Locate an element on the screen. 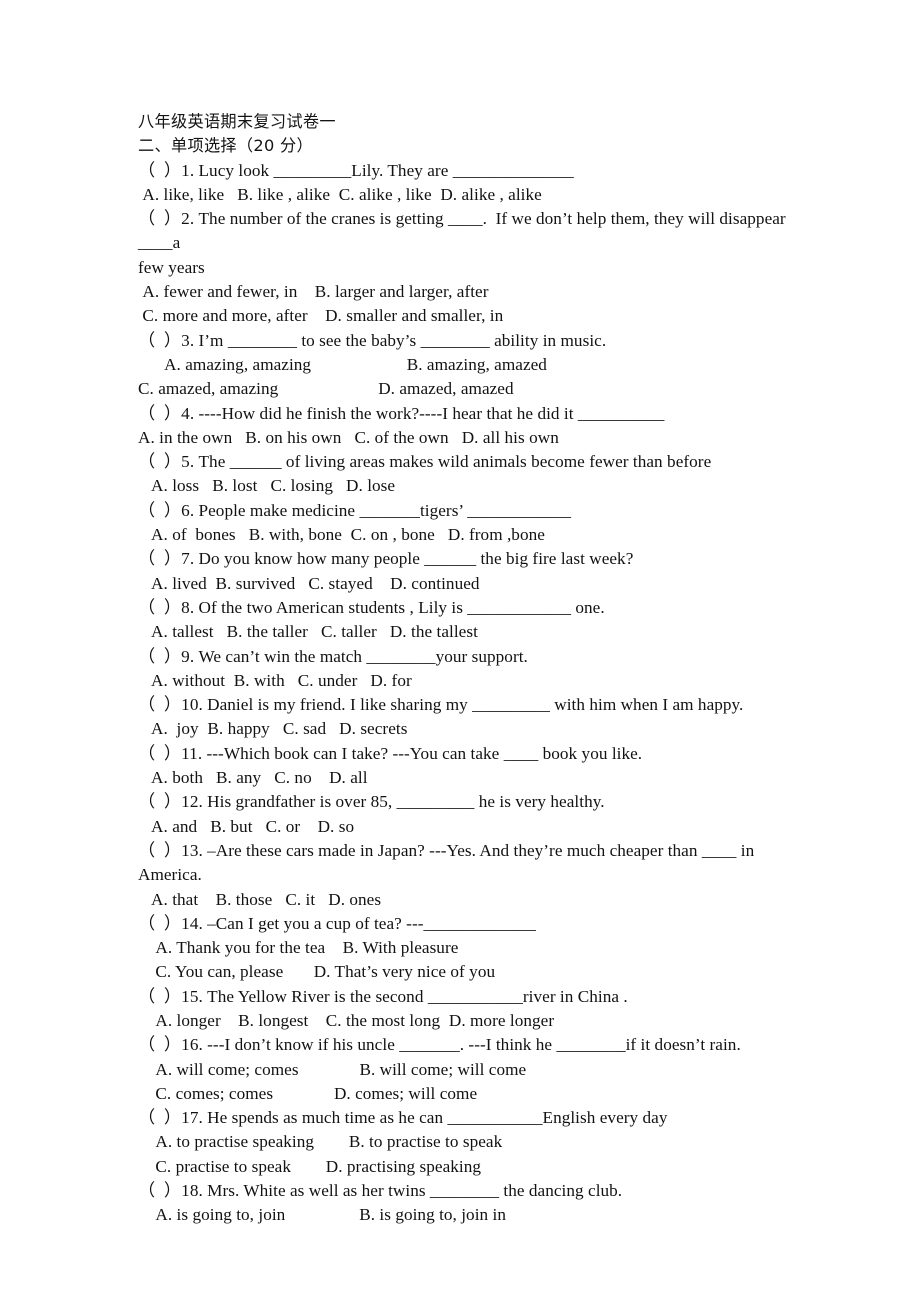 This screenshot has height=1302, width=920. exam-line: A. and B. but C. or D. so is located at coordinates (246, 826).